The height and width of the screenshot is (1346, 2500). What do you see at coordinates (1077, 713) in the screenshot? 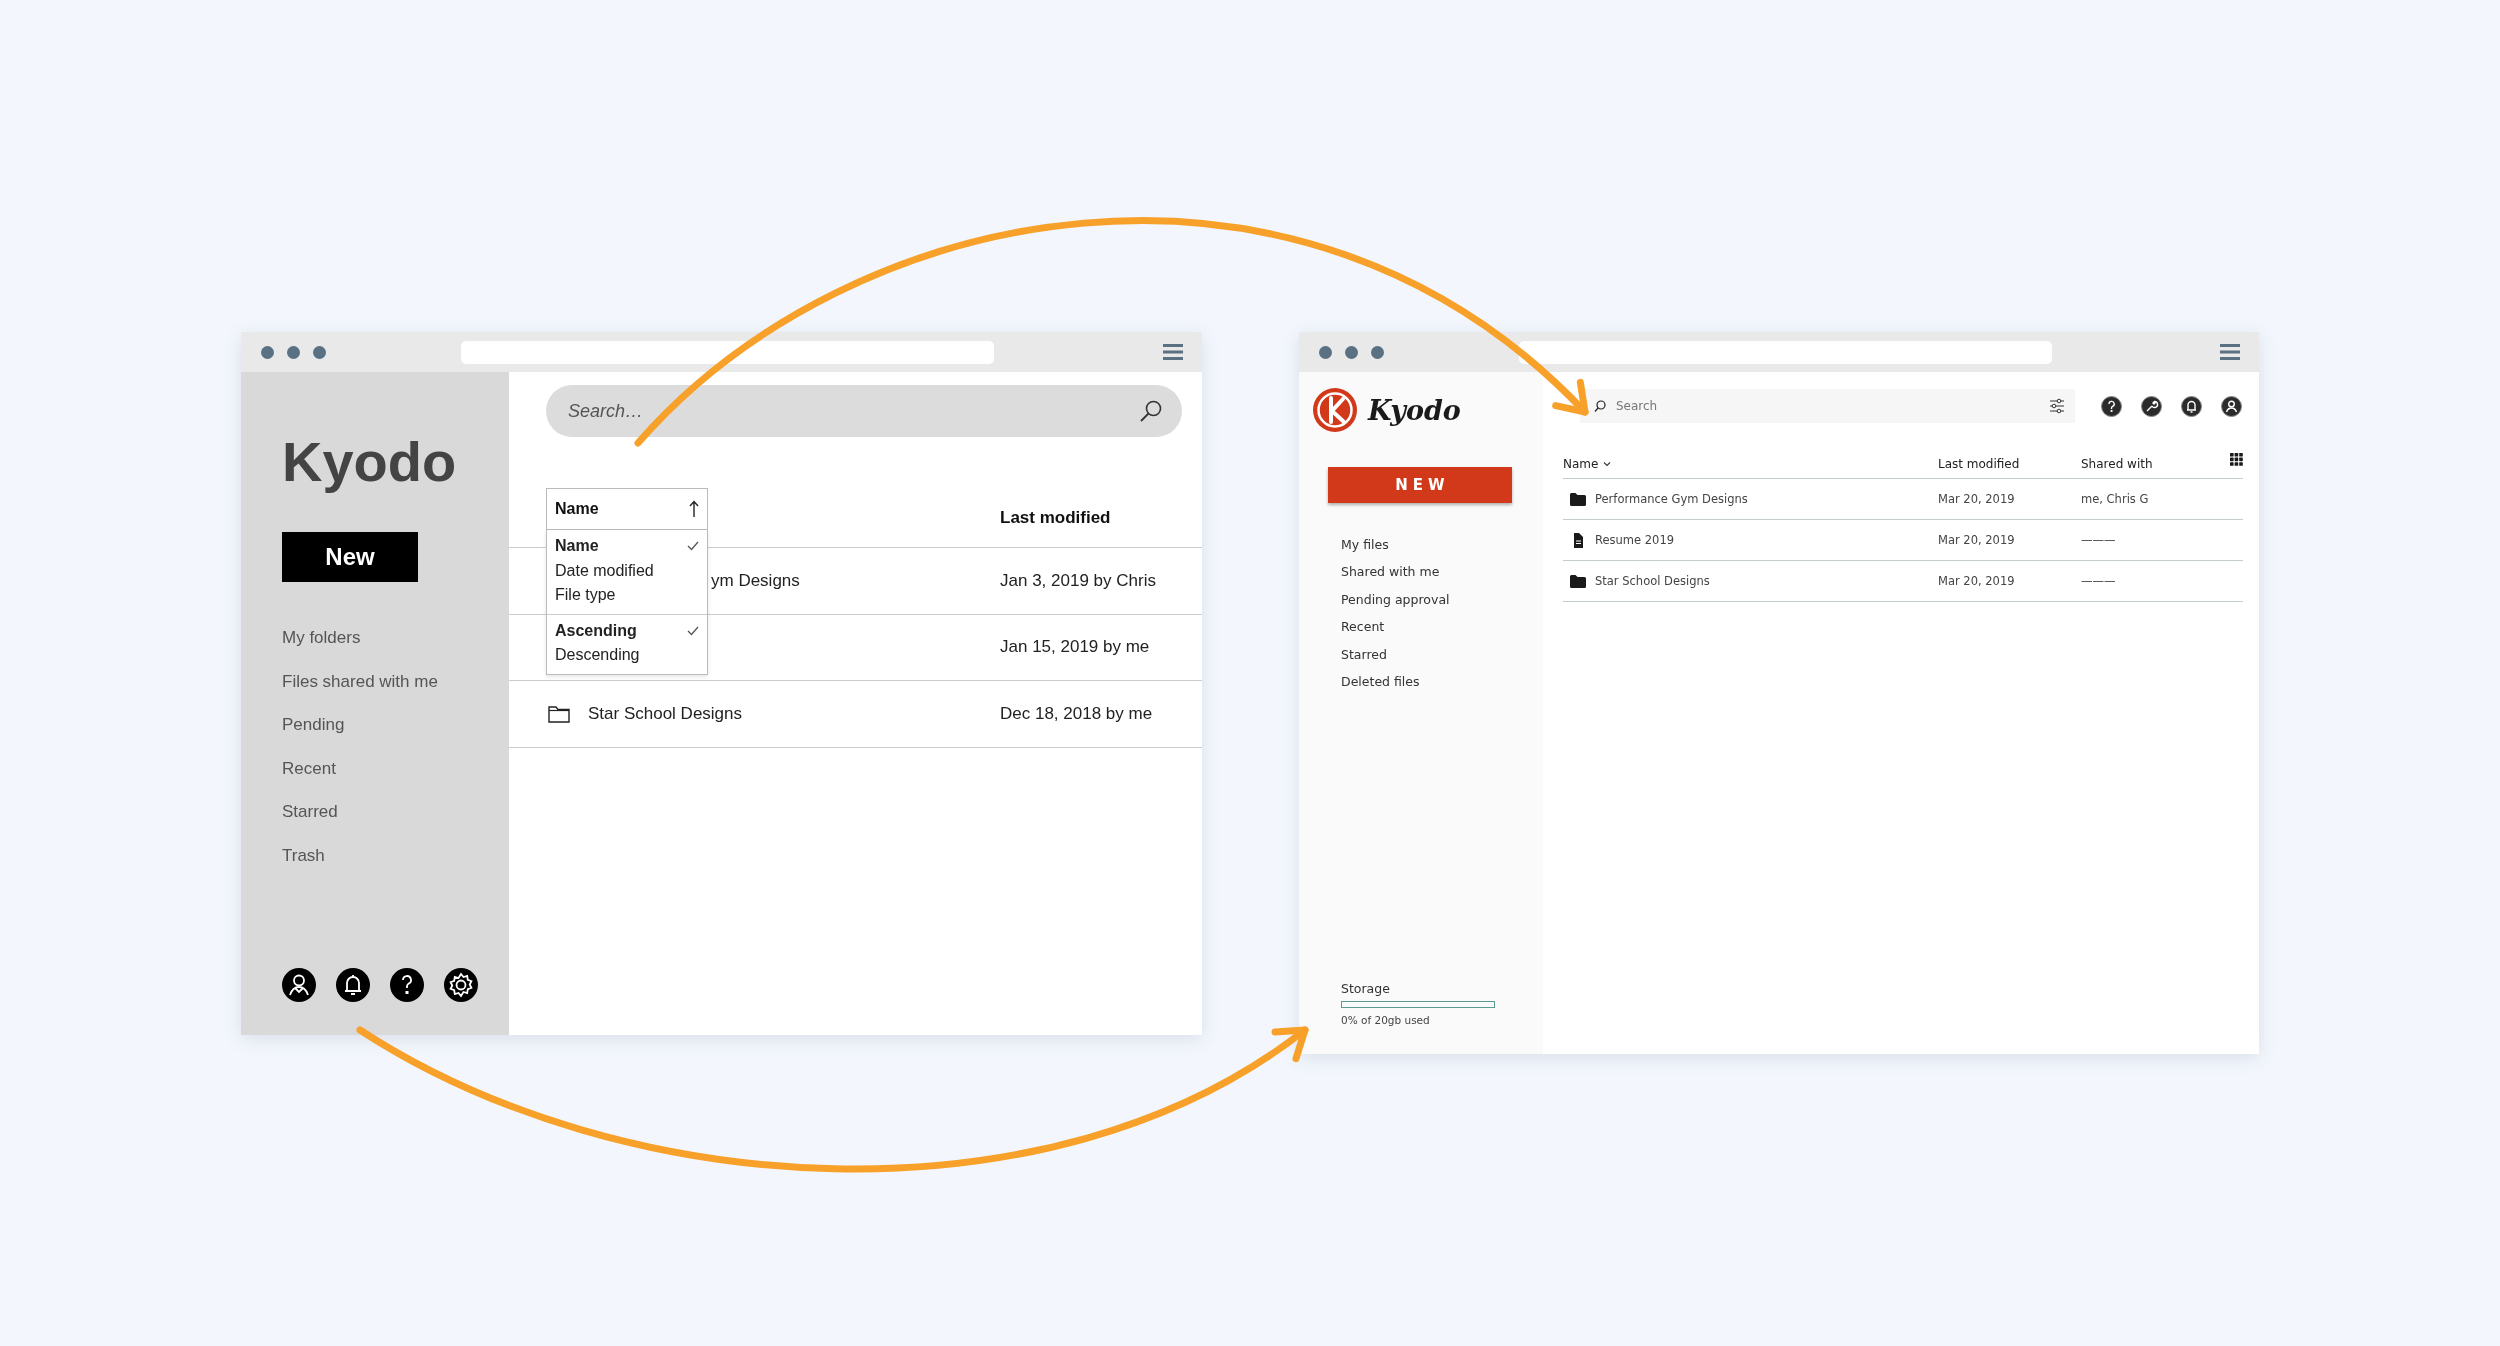
I see `modified-date: Dec 18, 2018 by me` at bounding box center [1077, 713].